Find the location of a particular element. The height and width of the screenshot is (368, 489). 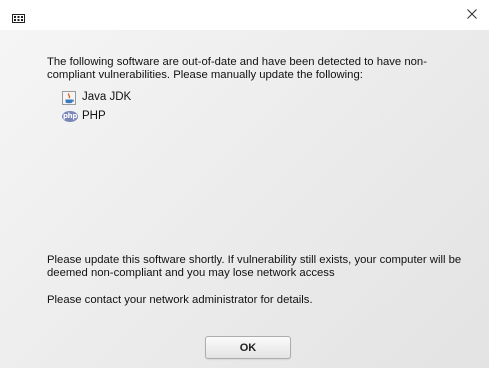

close-icon is located at coordinates (472, 15).